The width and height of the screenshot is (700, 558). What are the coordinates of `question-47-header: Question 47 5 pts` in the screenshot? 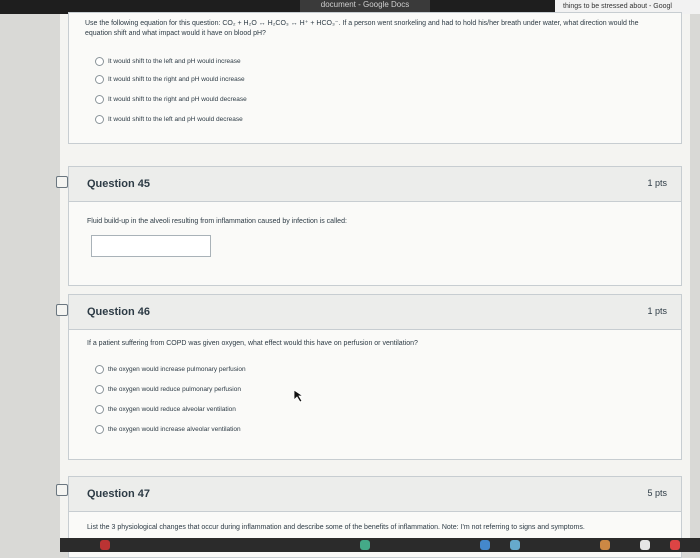 It's located at (375, 494).